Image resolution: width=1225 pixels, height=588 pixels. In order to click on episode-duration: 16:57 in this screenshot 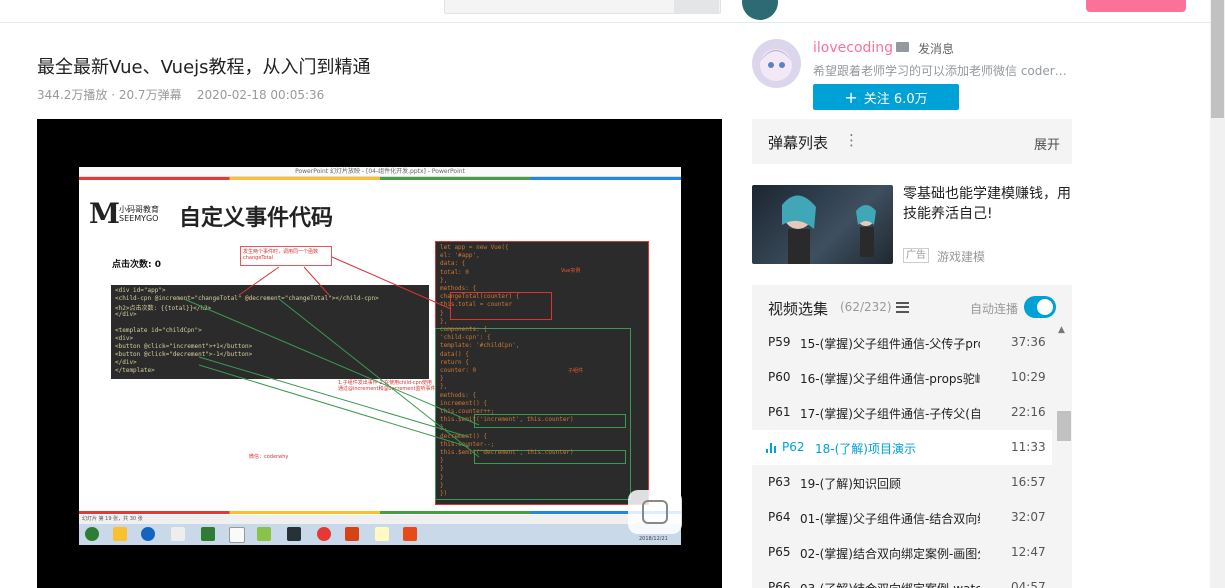, I will do `click(1028, 482)`.